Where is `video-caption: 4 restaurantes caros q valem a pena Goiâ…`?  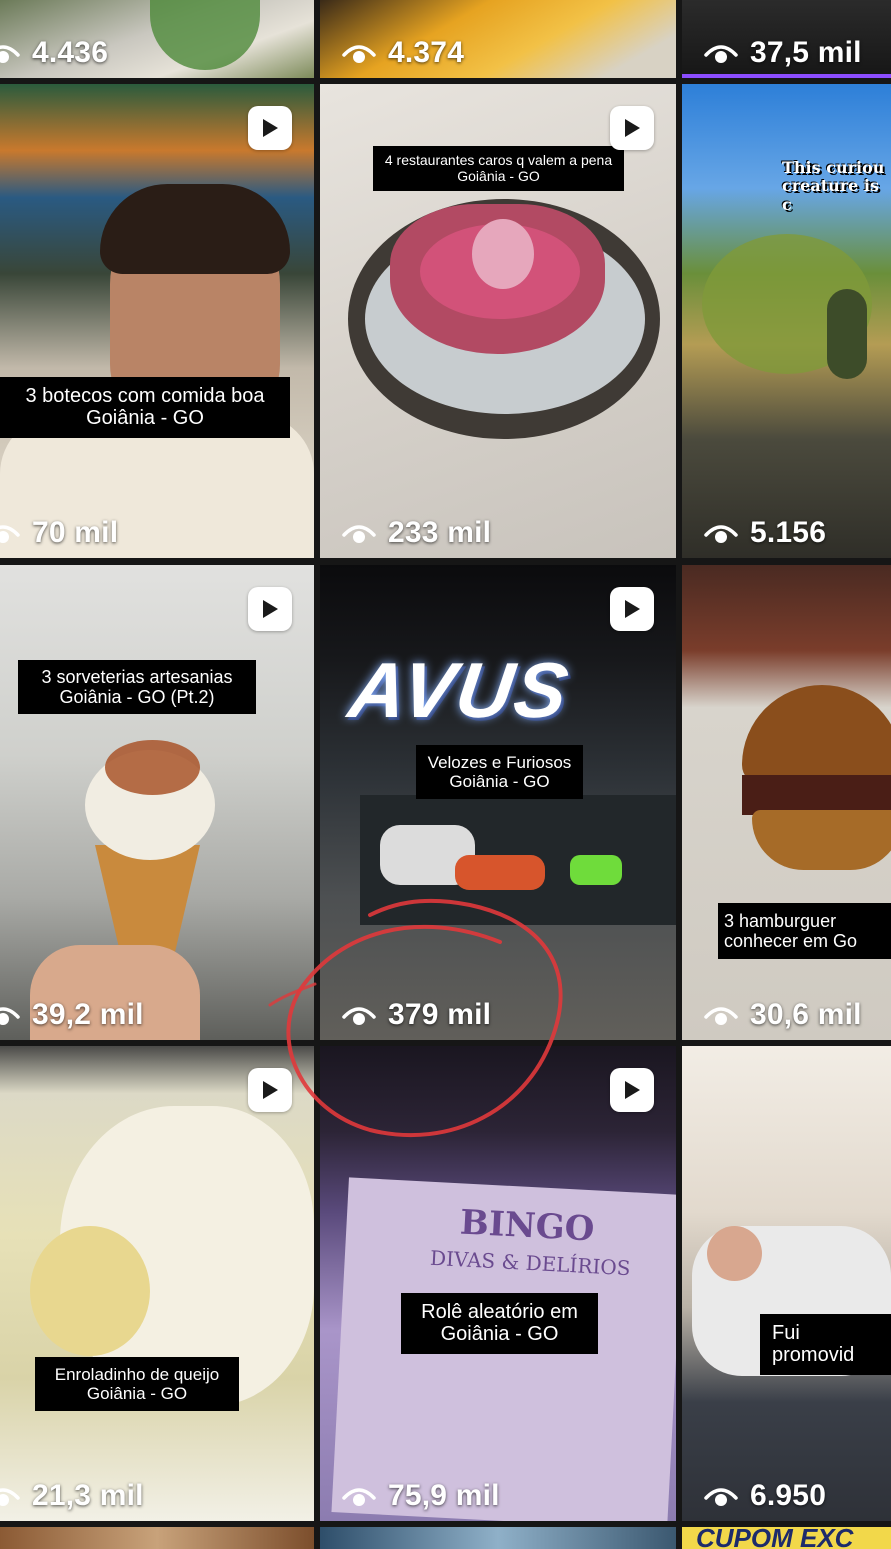
video-caption: 4 restaurantes caros q valem a pena Goiâ… is located at coordinates (498, 169).